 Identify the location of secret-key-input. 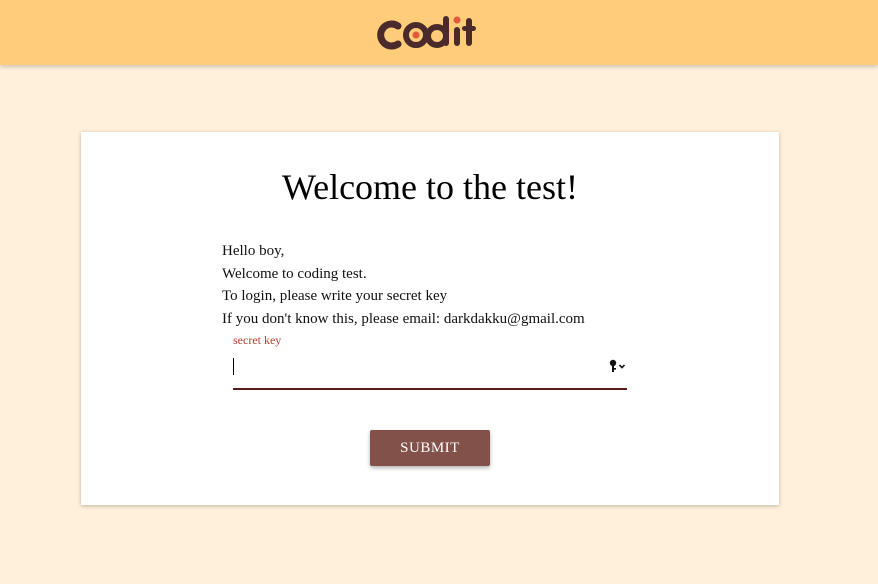
(413, 367).